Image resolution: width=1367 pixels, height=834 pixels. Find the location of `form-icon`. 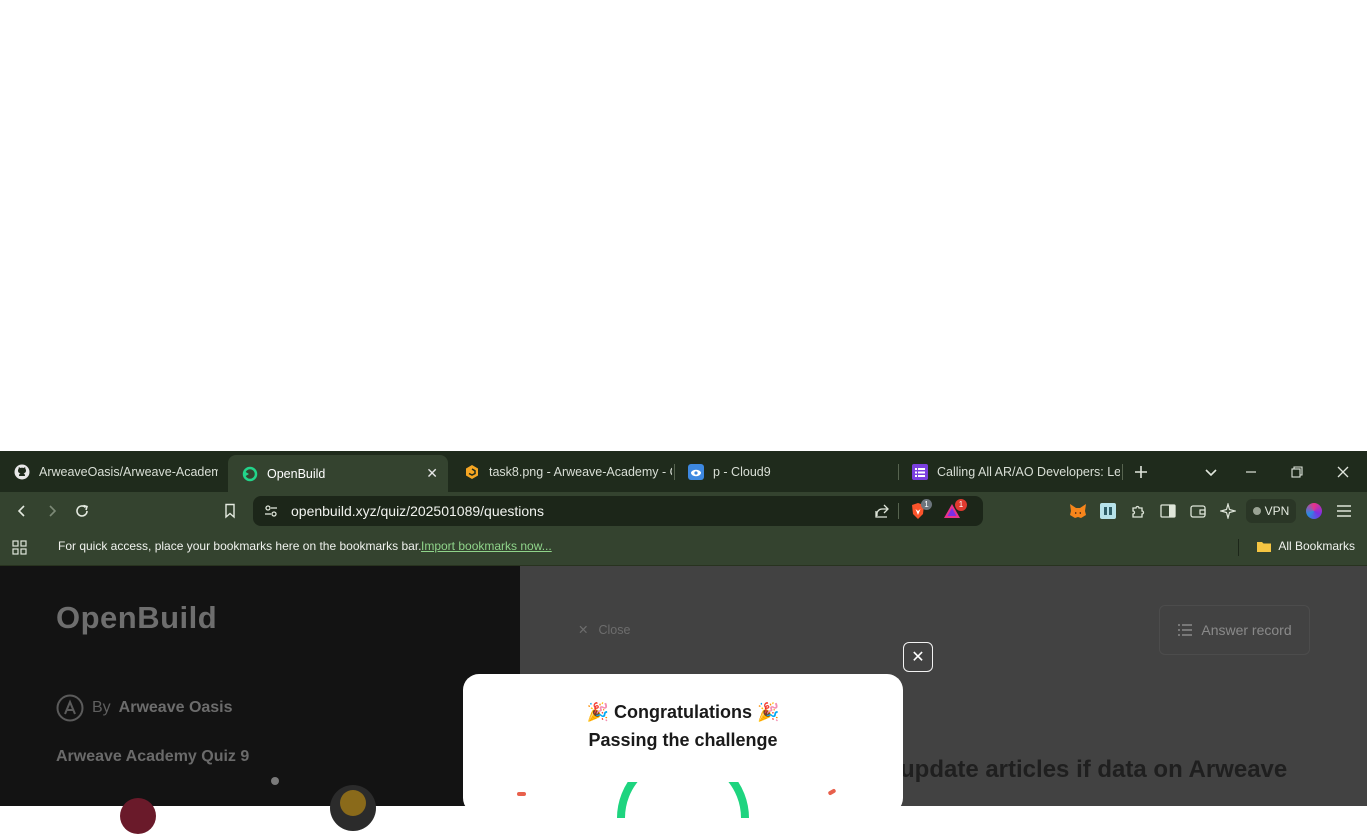

form-icon is located at coordinates (920, 471).